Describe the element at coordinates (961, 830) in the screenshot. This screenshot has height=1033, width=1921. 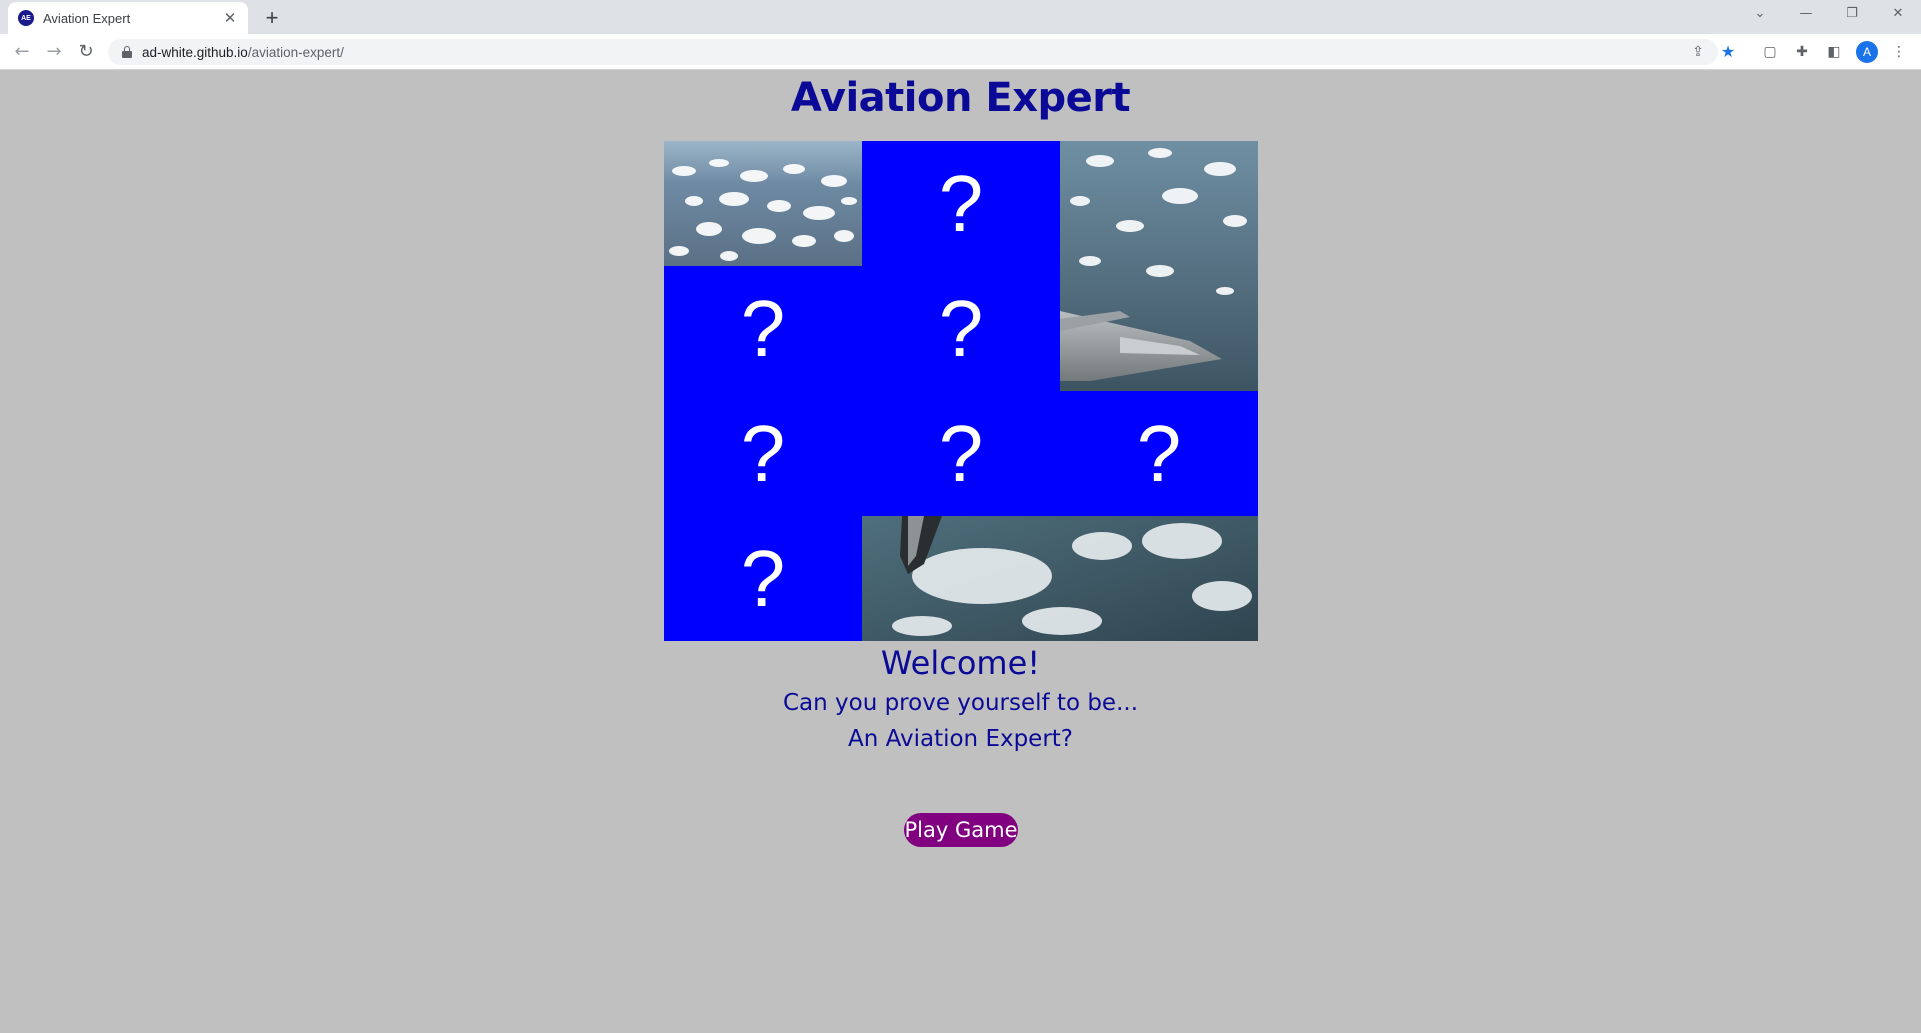
I see `play-game-button: Play Game` at that location.